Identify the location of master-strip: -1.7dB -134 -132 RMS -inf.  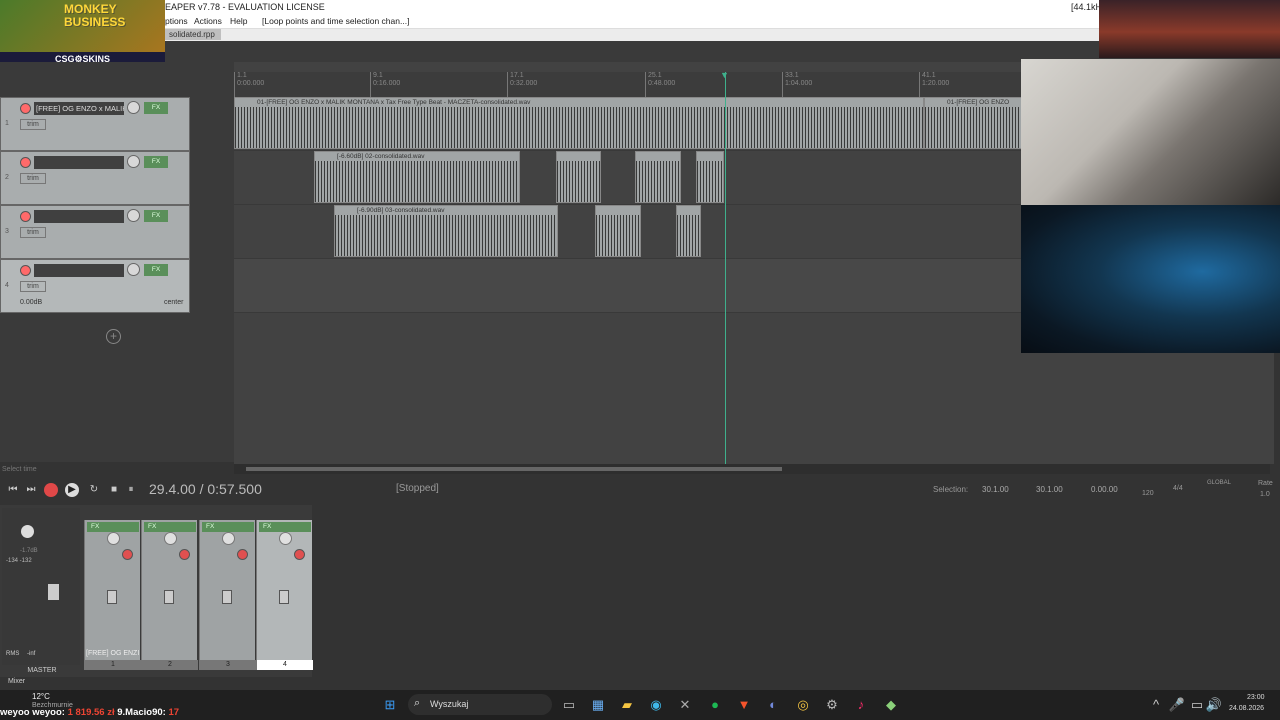
(41, 588).